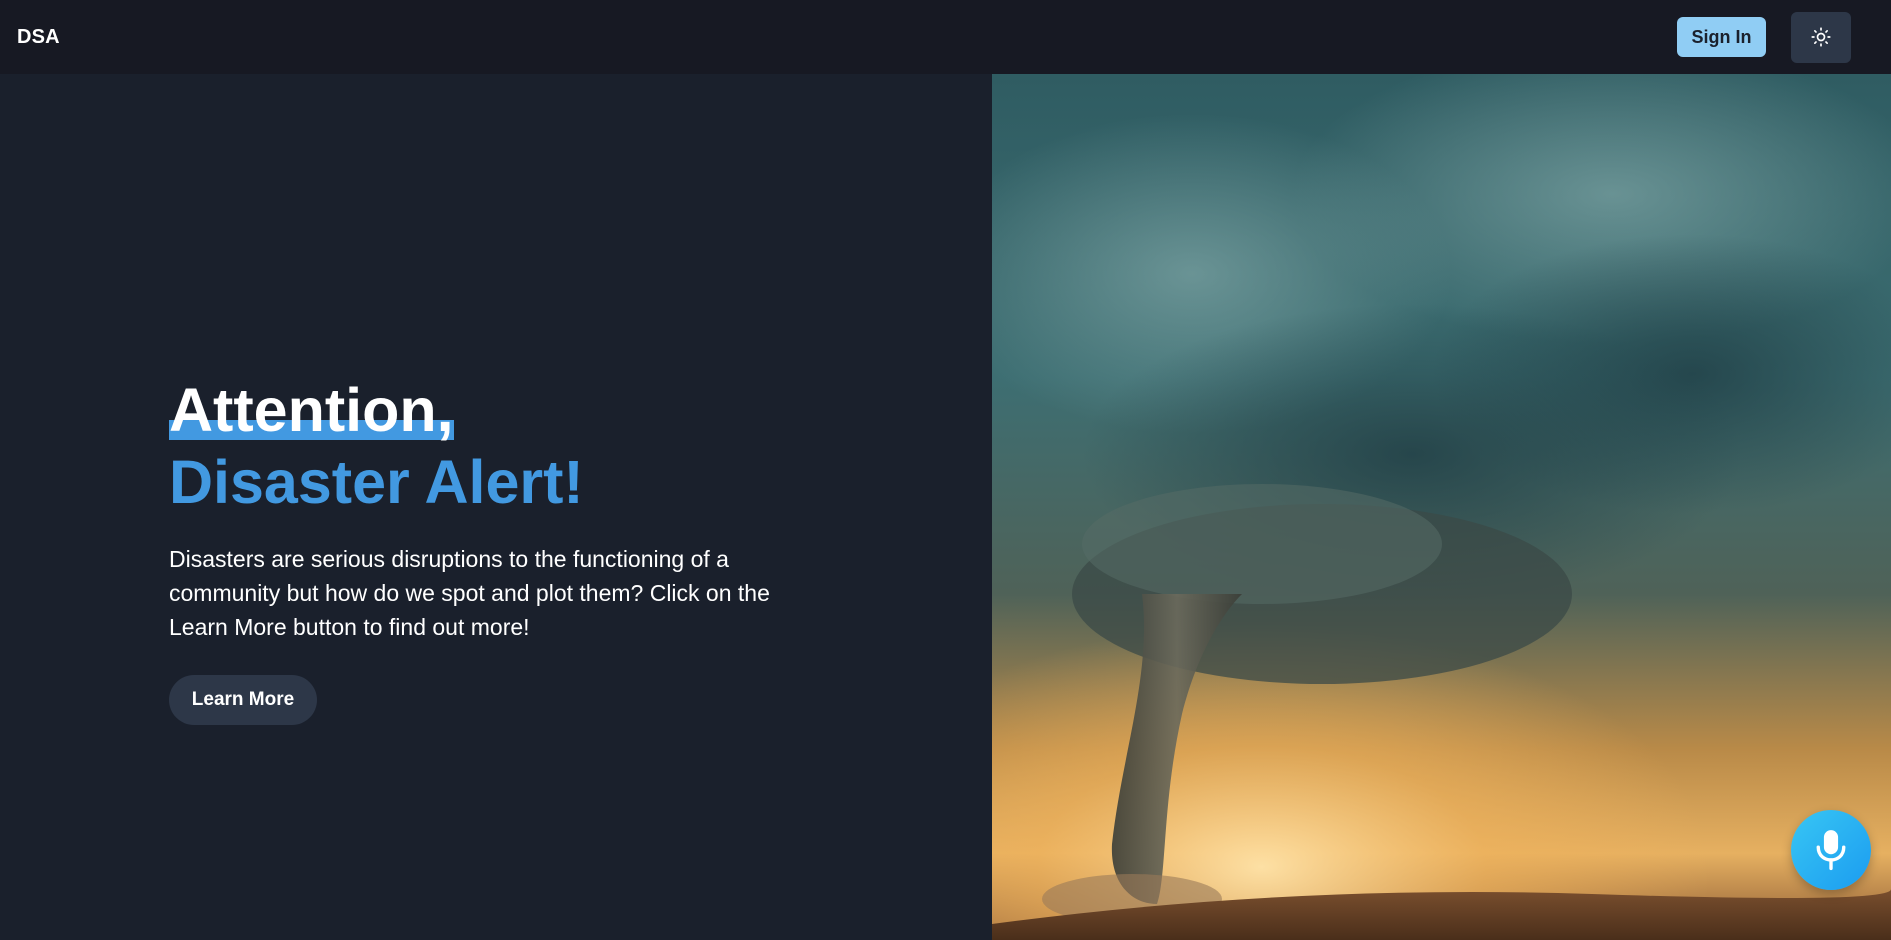 This screenshot has width=1891, height=940. Describe the element at coordinates (38, 37) in the screenshot. I see `brand-logo: DSA` at that location.